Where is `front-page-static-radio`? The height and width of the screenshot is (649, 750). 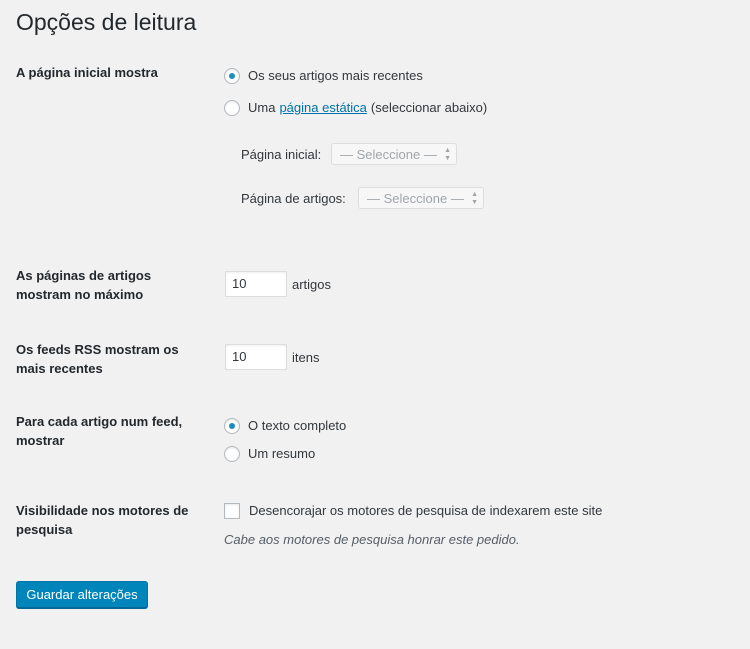 front-page-static-radio is located at coordinates (232, 107).